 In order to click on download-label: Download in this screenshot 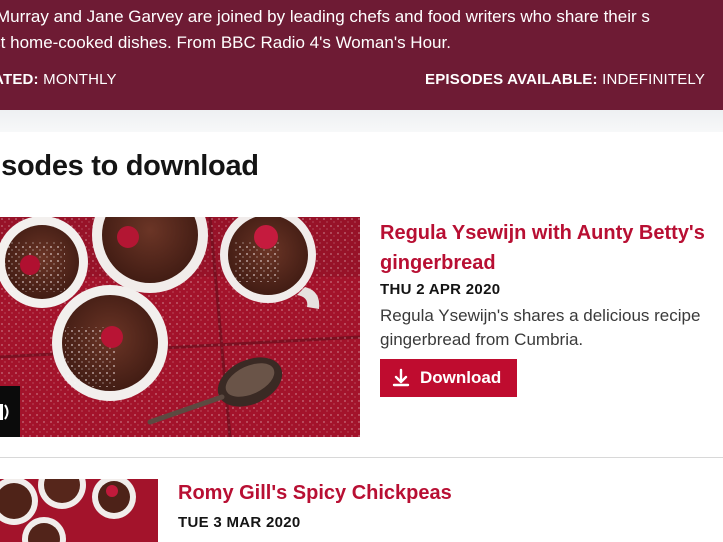, I will do `click(461, 377)`.